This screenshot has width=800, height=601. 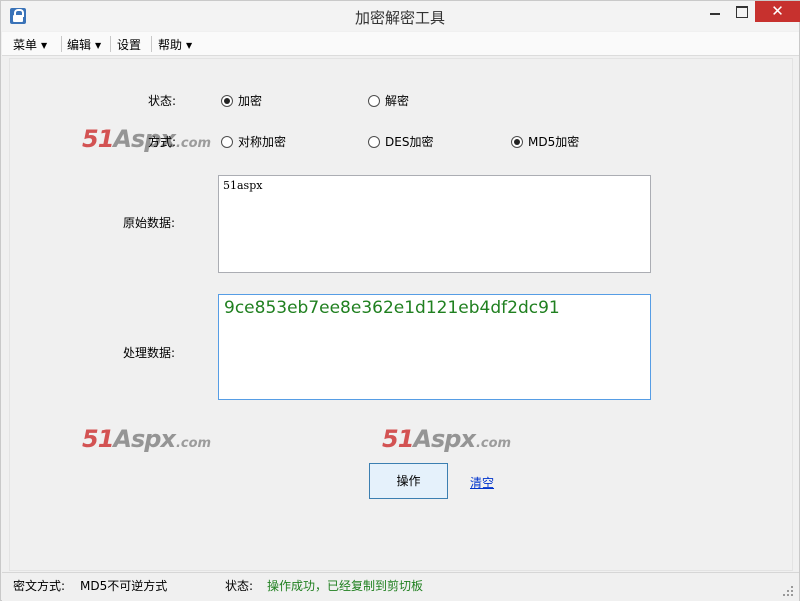 I want to click on close-button: ✕, so click(x=777, y=11).